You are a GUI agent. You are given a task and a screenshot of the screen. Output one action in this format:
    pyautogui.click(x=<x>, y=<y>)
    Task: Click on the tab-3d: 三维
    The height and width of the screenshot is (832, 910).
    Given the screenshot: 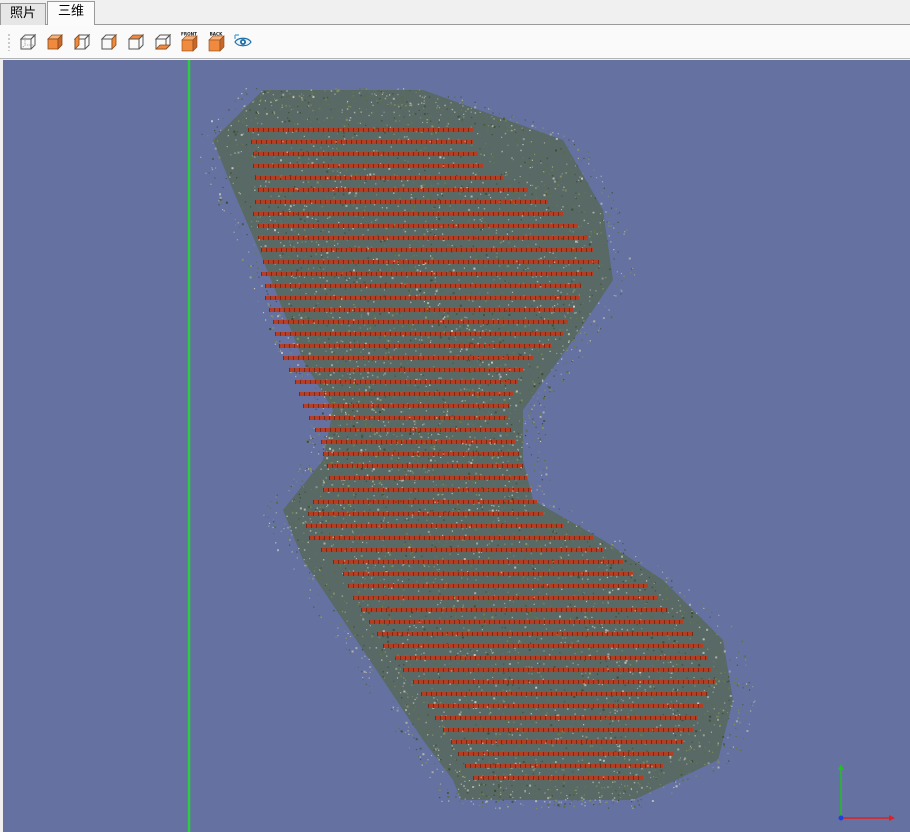 What is the action you would take?
    pyautogui.click(x=71, y=13)
    